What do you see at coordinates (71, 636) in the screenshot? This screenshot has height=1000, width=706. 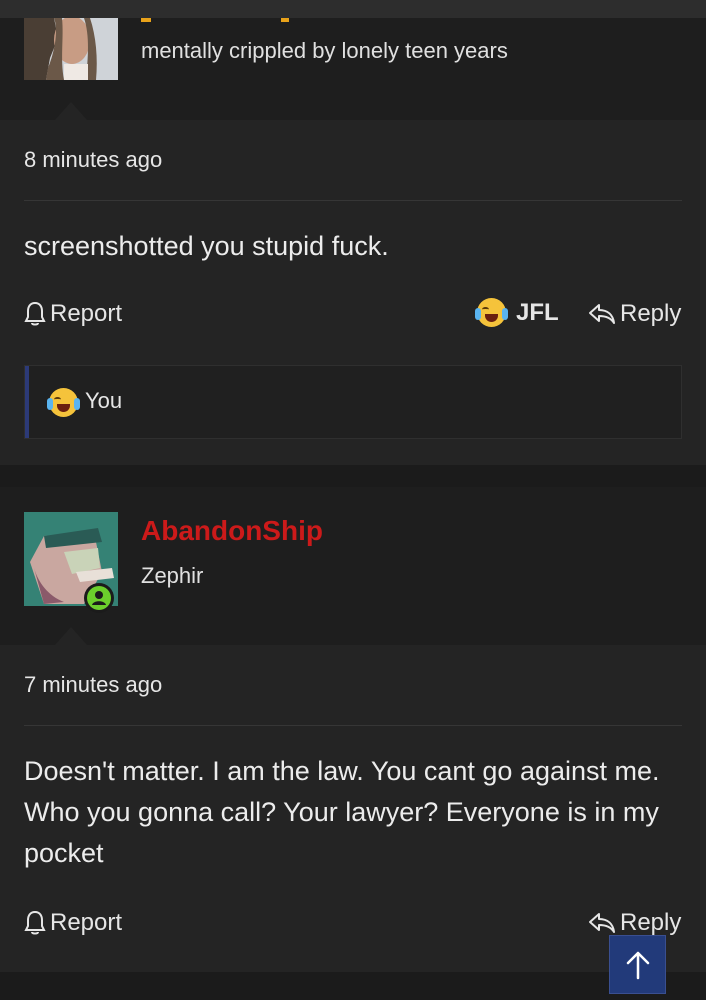 I see `post2-caret` at bounding box center [71, 636].